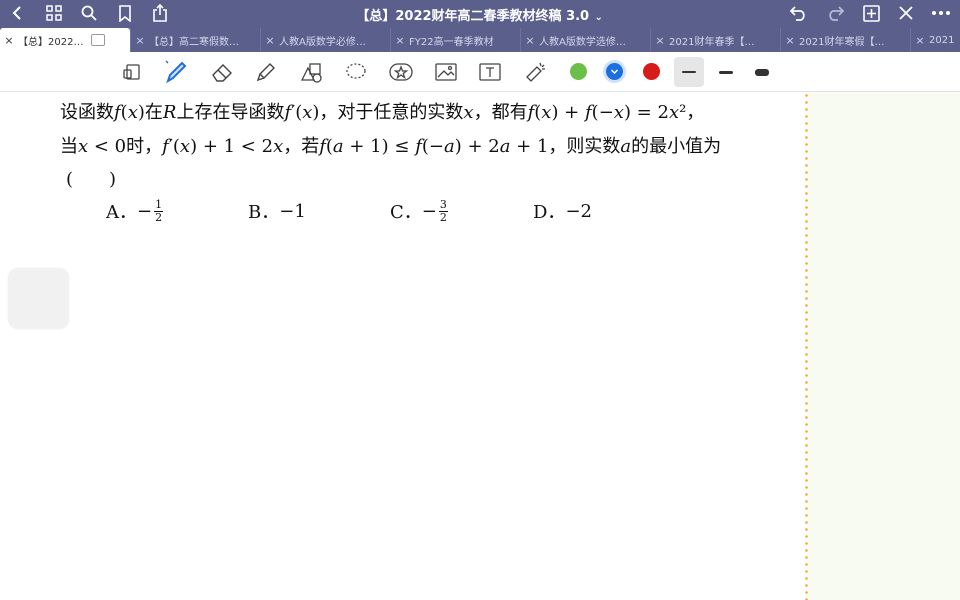 The width and height of the screenshot is (960, 600). What do you see at coordinates (264, 212) in the screenshot?
I see `option-letter: B．` at bounding box center [264, 212].